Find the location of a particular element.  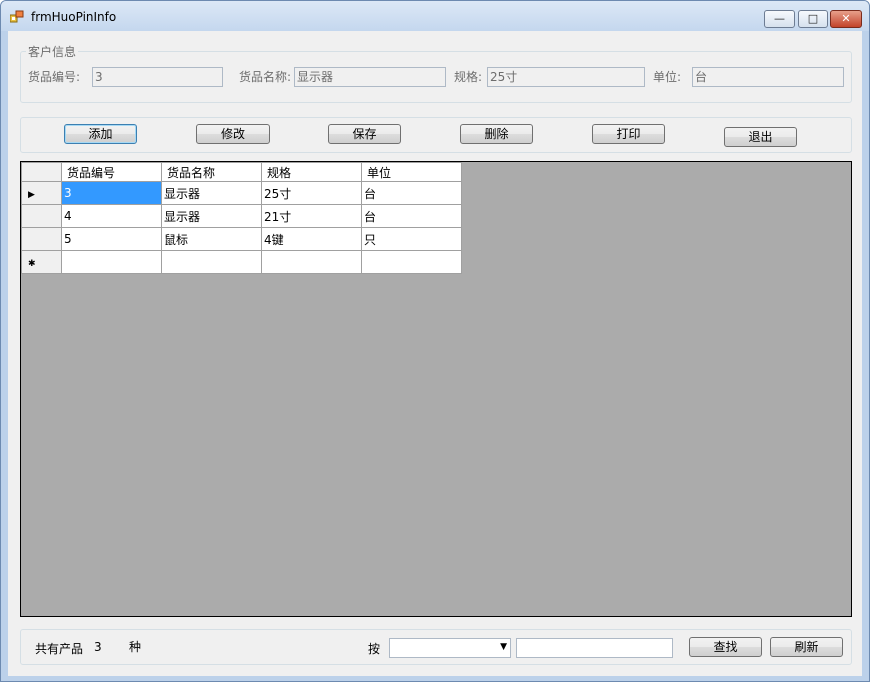

grid-cell: 25寸 is located at coordinates (311, 193).